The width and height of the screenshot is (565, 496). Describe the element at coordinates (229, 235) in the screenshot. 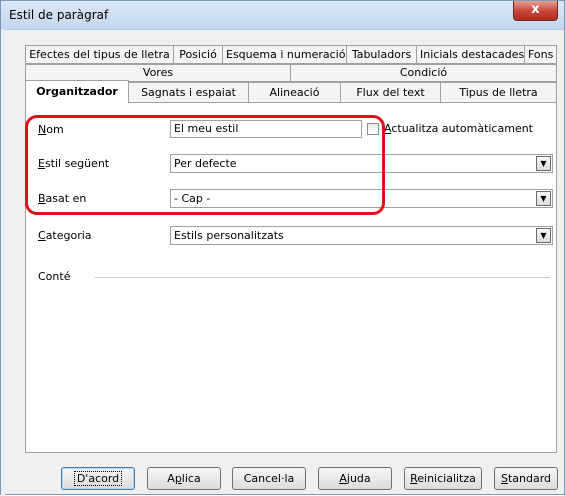

I see `category-value: Estils personalitzats` at that location.